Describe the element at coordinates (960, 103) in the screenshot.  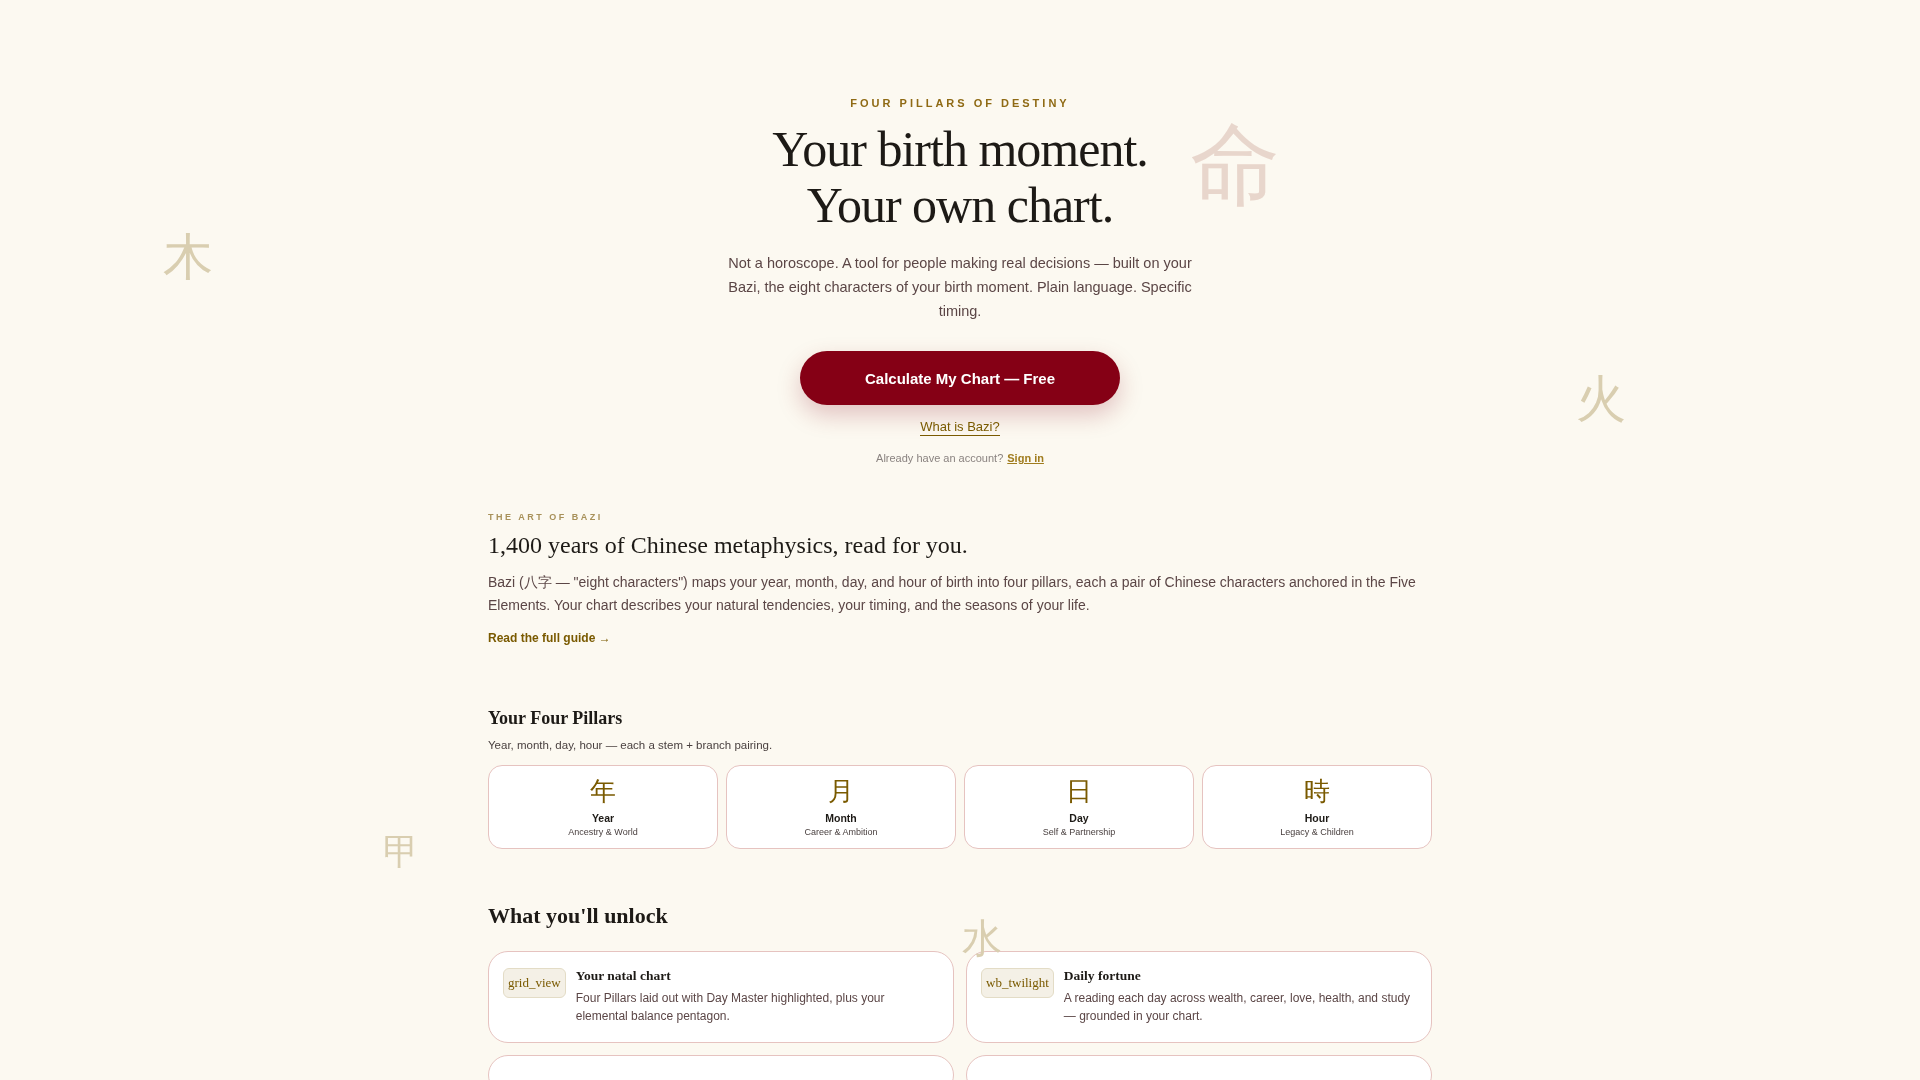
I see `eyebrow-label: FOUR PILLARS OF DESTINY` at that location.